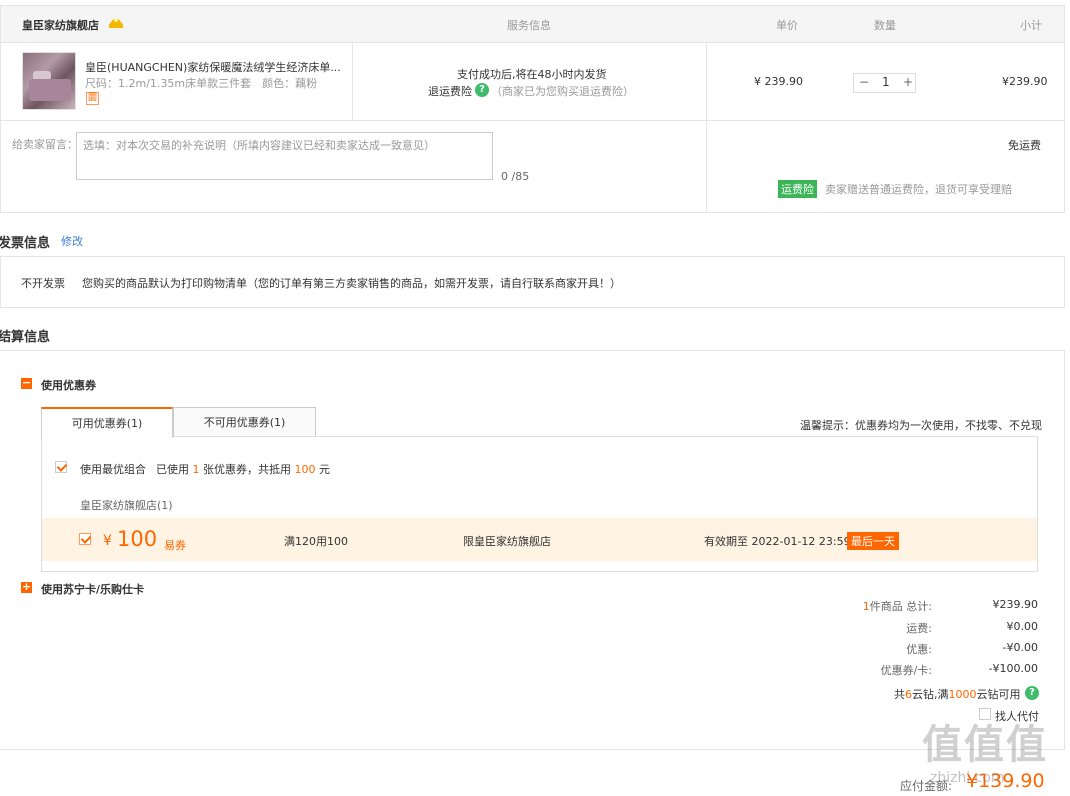  I want to click on tab-unavailable-coupons: 不可用优惠券(1), so click(244, 422).